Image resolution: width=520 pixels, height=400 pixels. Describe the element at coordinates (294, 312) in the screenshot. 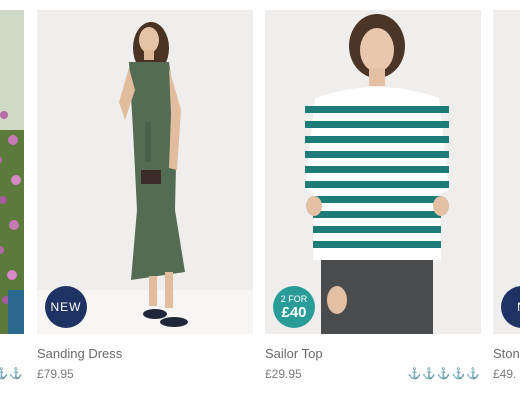

I see `offer-badge-line2: £40` at that location.